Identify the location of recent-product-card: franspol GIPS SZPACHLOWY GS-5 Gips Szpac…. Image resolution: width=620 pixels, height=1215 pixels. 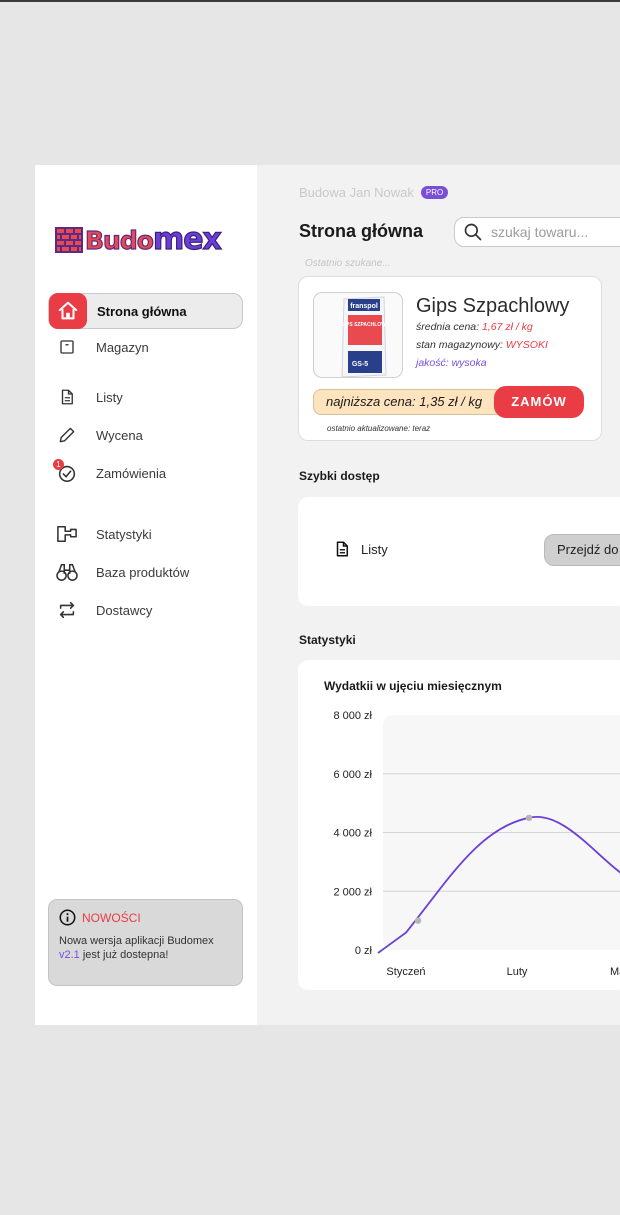
(450, 358).